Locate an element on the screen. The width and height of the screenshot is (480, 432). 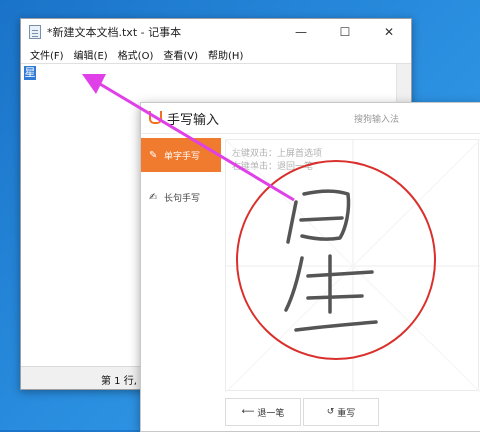
refresh-icon: ↺ is located at coordinates (332, 412).